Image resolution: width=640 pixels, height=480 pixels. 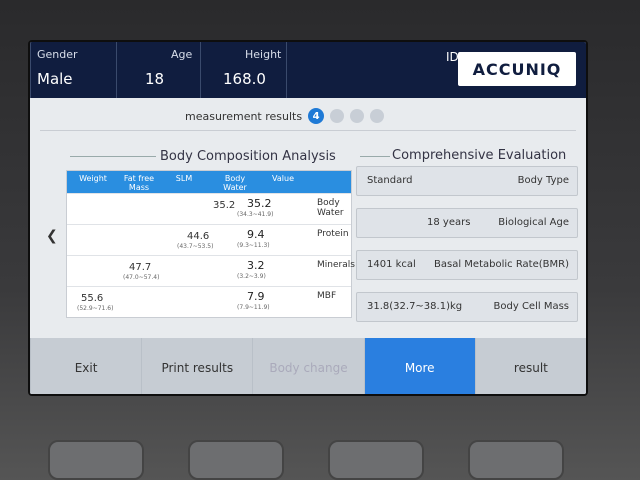 I want to click on step-indicator: measurement results 4, so click(x=285, y=116).